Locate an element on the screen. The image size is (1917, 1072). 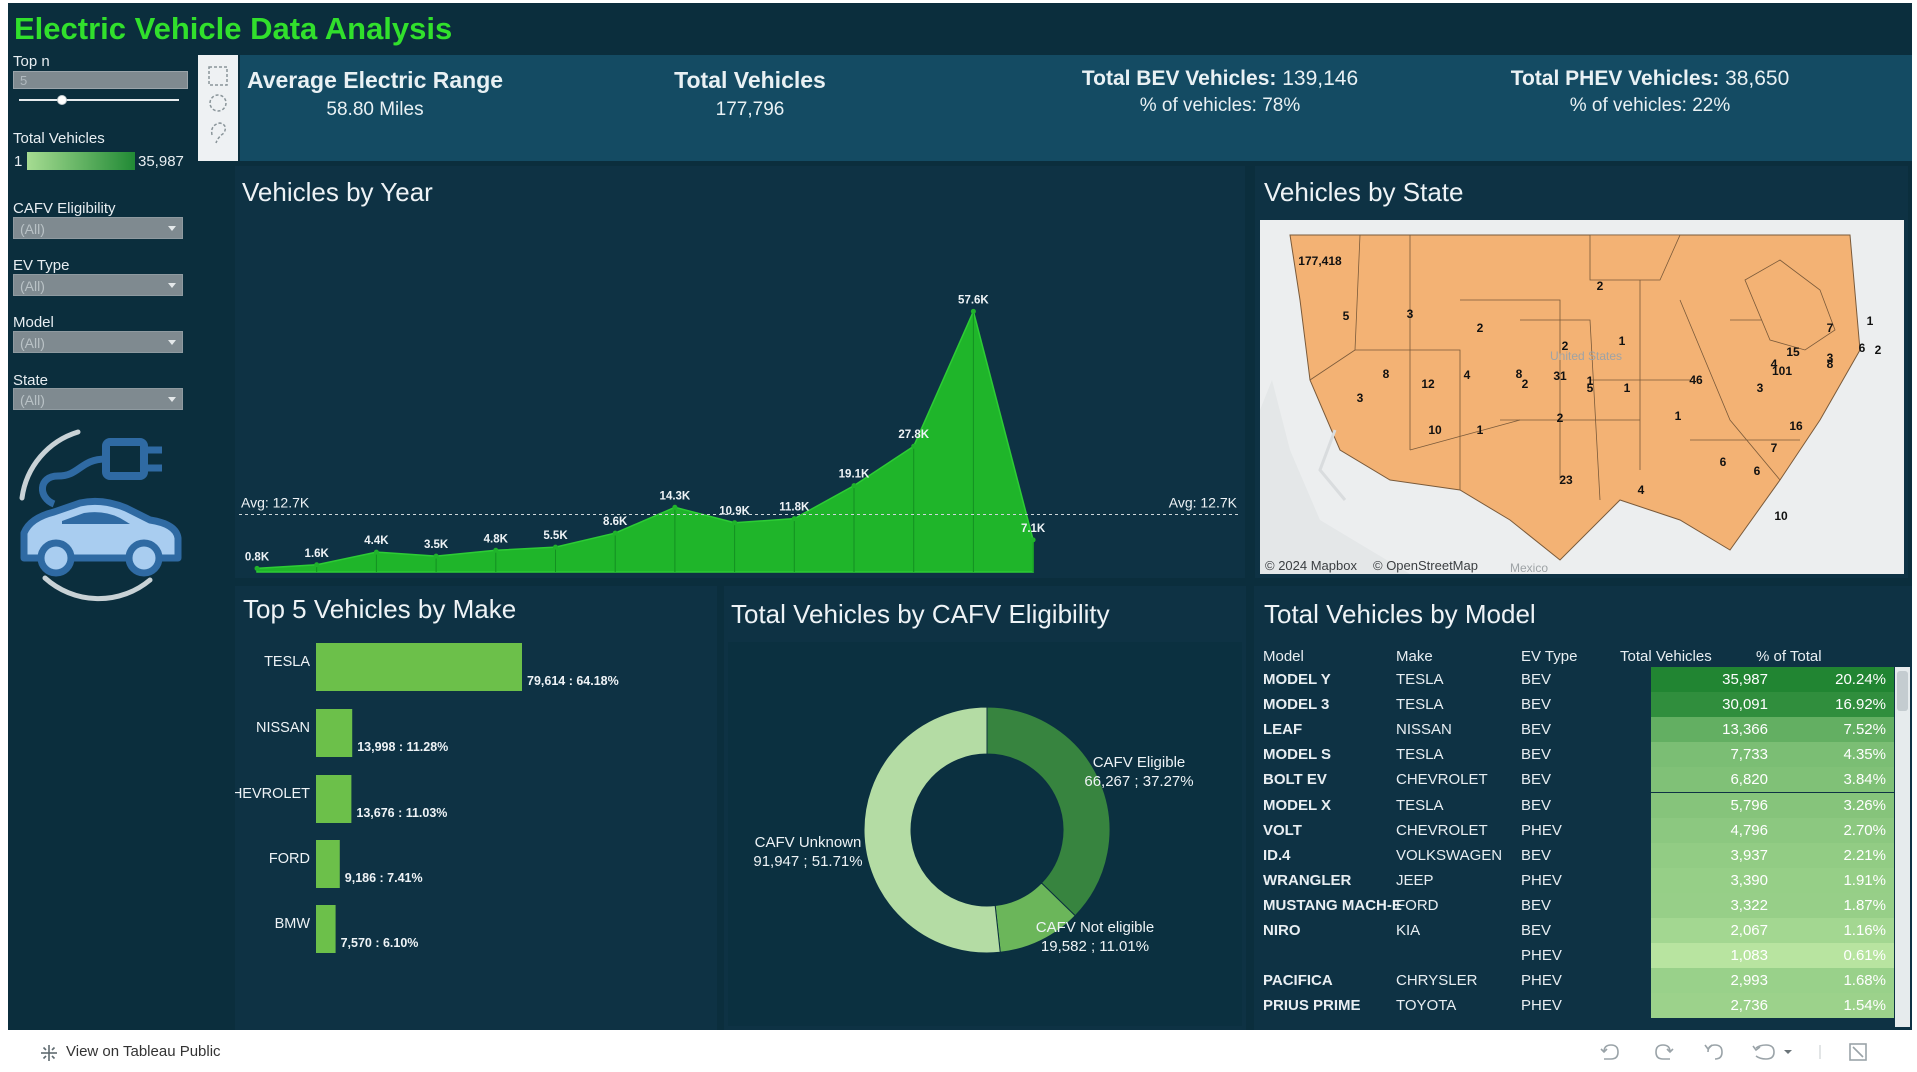
state-count-label: 177,418 is located at coordinates (1320, 261).